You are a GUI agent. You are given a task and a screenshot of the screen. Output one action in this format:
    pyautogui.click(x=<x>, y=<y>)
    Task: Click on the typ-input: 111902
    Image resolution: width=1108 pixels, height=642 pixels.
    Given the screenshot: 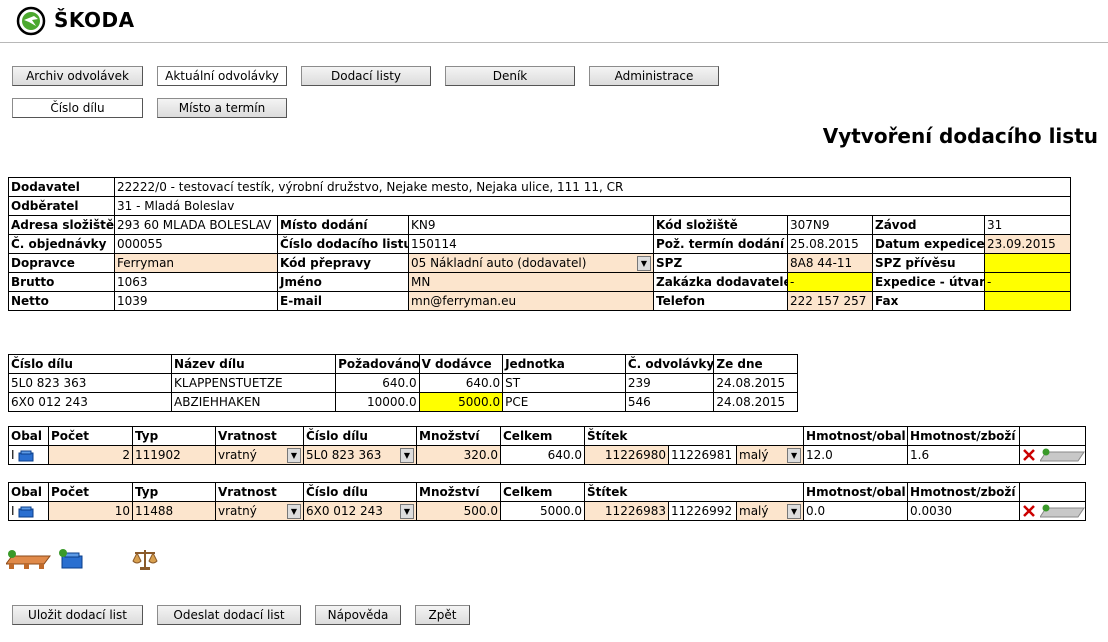 What is the action you would take?
    pyautogui.click(x=174, y=455)
    